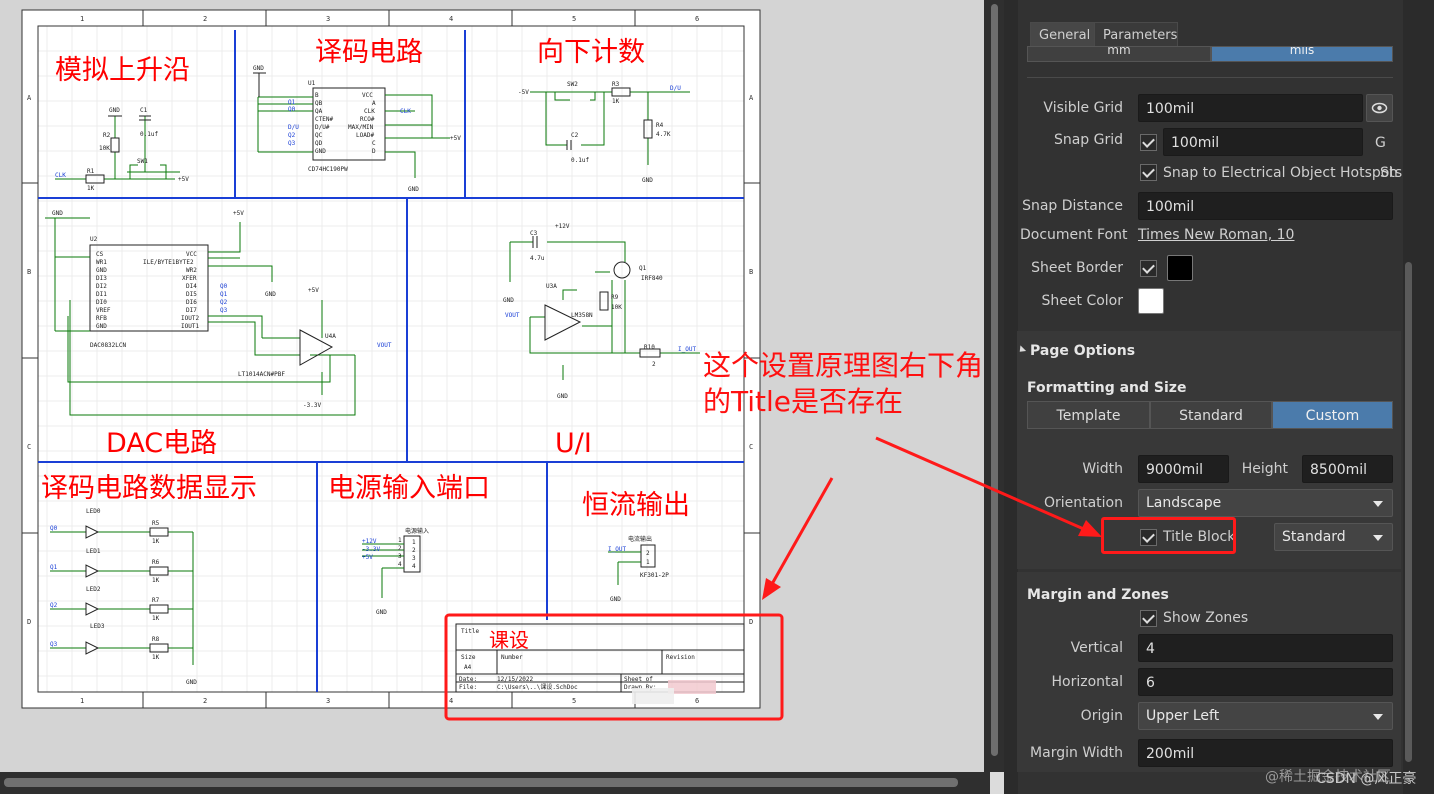  I want to click on snap-grid-input: 100mil, so click(1263, 142).